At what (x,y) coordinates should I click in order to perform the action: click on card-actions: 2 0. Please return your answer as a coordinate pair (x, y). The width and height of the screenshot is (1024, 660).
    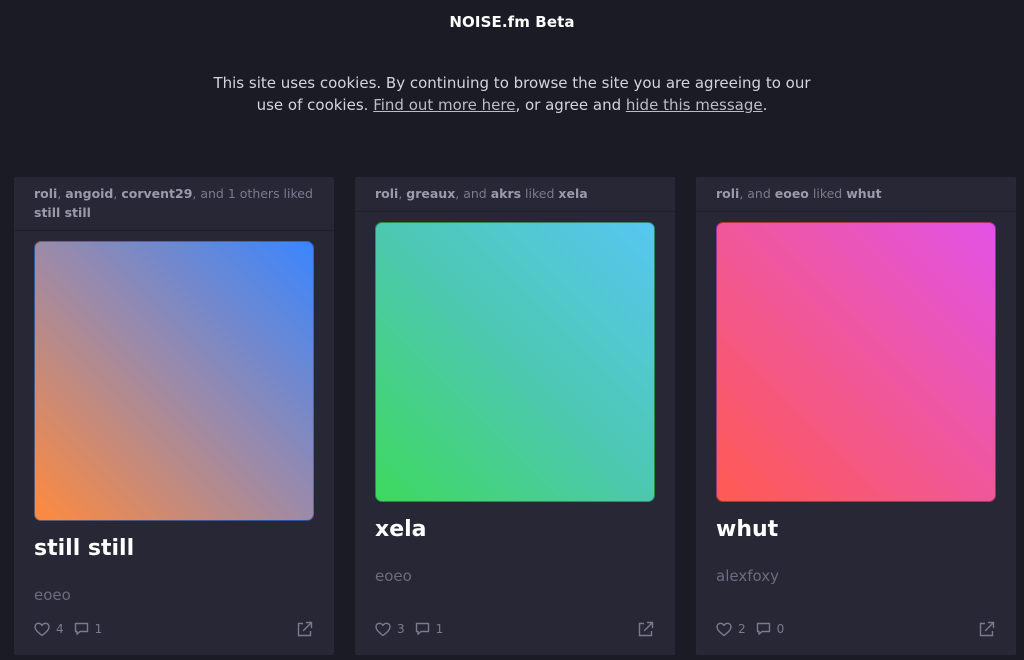
    Looking at the image, I should click on (856, 629).